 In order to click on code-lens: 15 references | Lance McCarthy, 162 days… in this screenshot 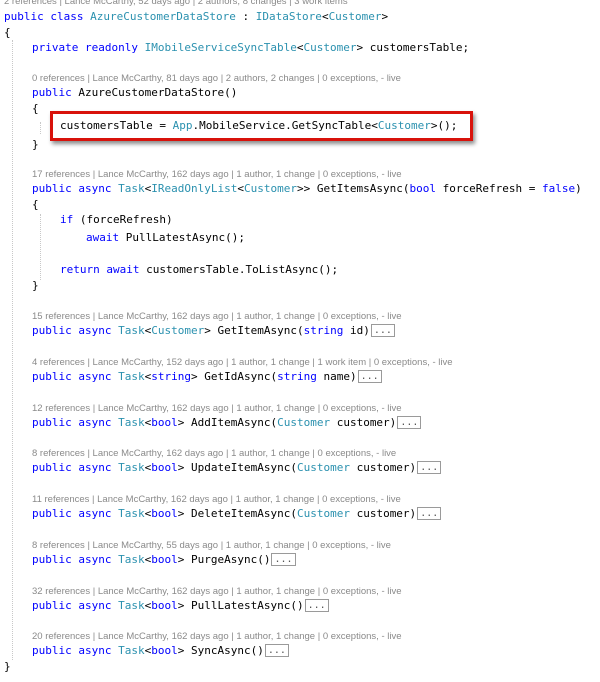, I will do `click(217, 317)`.